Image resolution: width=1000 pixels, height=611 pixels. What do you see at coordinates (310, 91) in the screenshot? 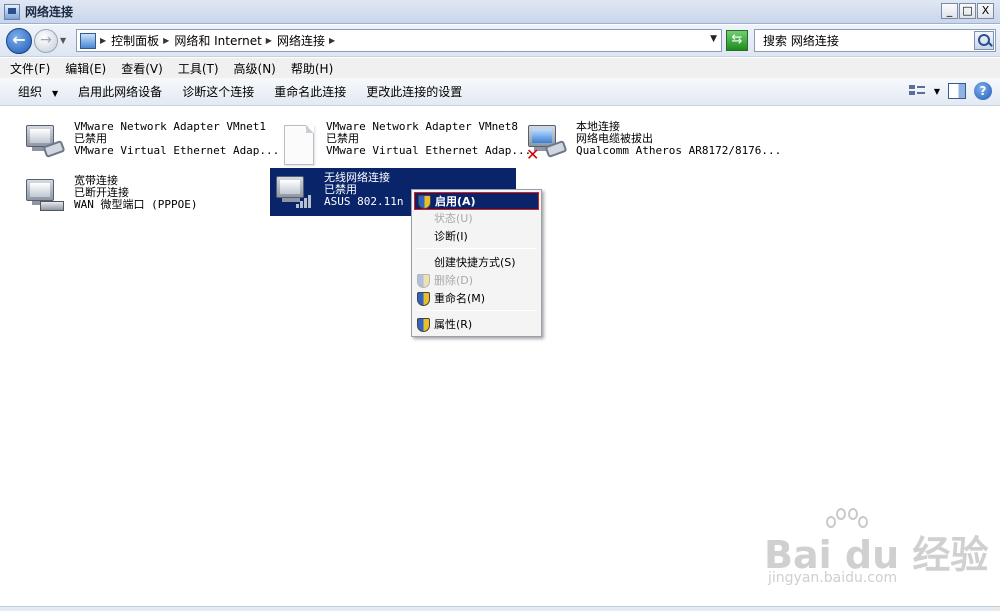
I see `rename-connection-button: 重命名此连接` at bounding box center [310, 91].